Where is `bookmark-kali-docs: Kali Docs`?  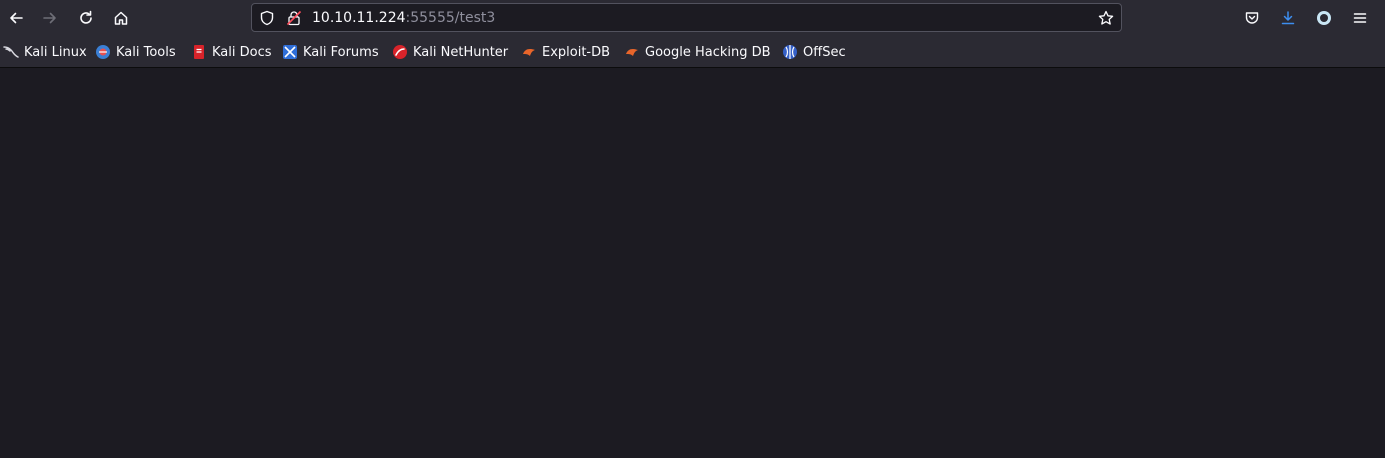 bookmark-kali-docs: Kali Docs is located at coordinates (231, 52).